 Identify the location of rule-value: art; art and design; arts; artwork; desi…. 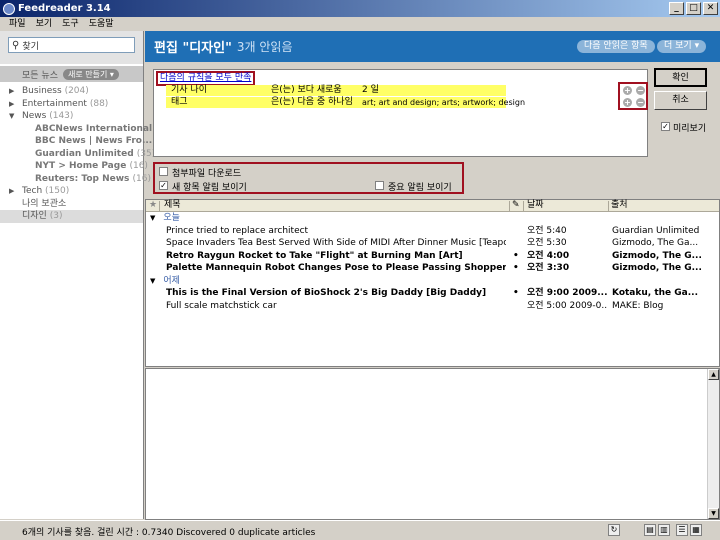
(443, 102).